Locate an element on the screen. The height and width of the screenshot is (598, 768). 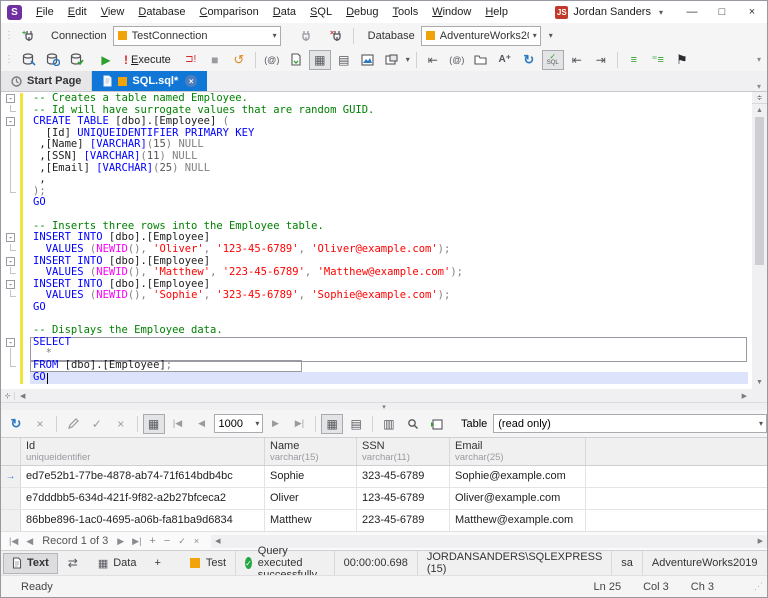
code-line-8: , is located at coordinates (376, 179).